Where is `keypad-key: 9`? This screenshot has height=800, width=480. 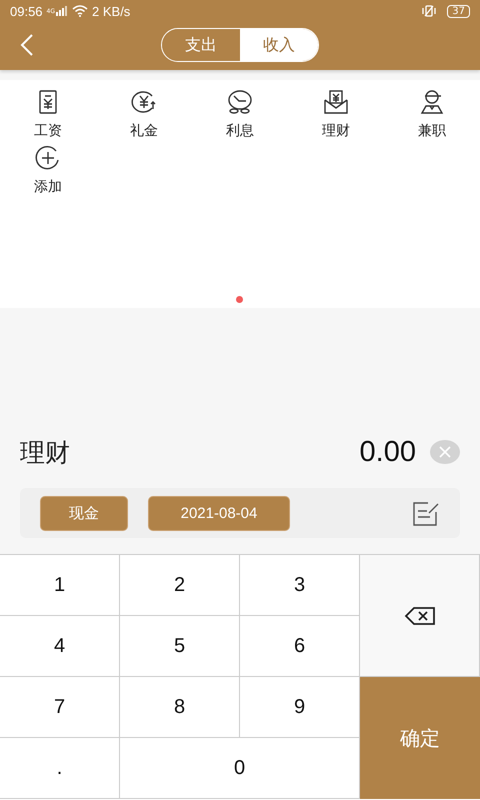 keypad-key: 9 is located at coordinates (300, 707).